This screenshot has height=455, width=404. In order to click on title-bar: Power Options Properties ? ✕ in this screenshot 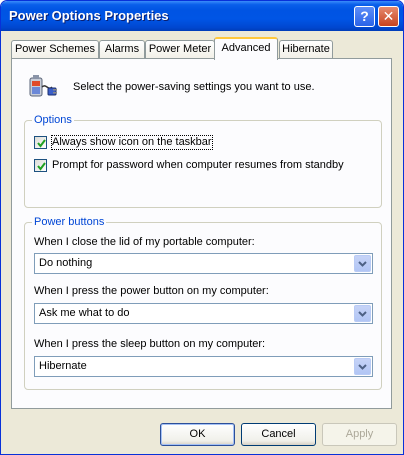, I will do `click(202, 16)`.